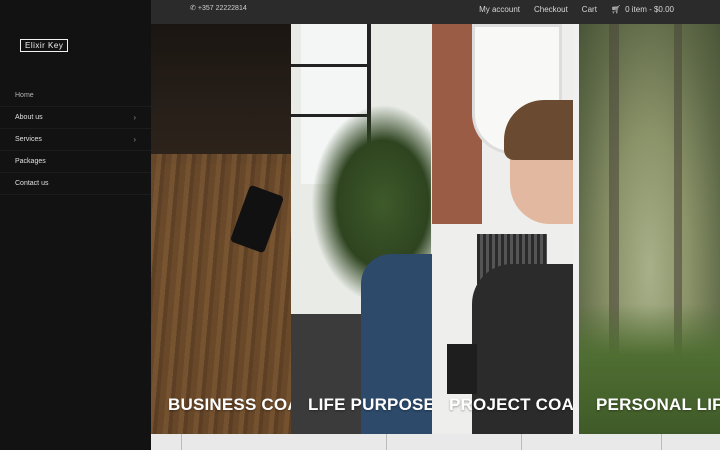 This screenshot has height=450, width=720. I want to click on sidebar-item-home: Home, so click(75, 96).